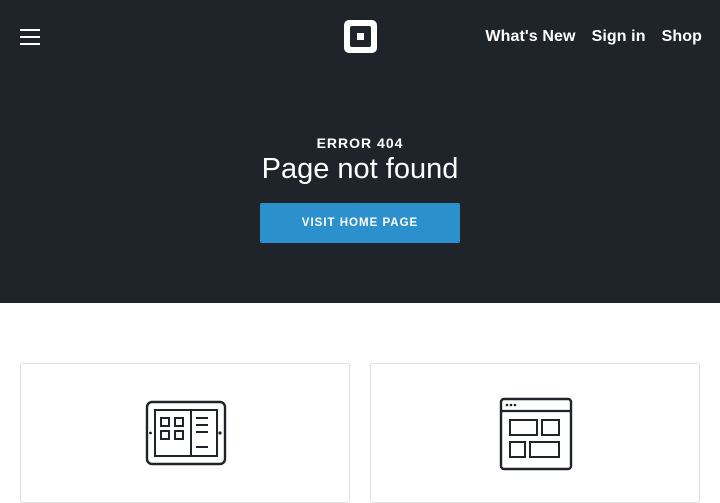 This screenshot has width=720, height=503. Describe the element at coordinates (619, 37) in the screenshot. I see `nav-link-sign-in: Sign in` at that location.